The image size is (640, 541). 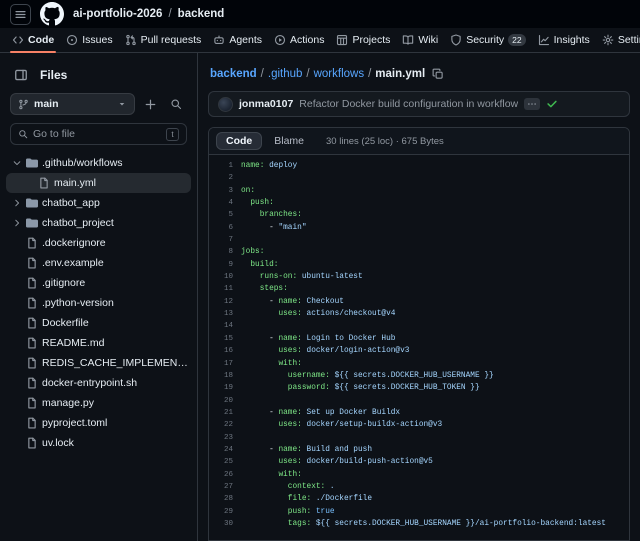 I want to click on breadcrumb-segments: backend / .github / workflows / main.yml, so click(x=317, y=74).